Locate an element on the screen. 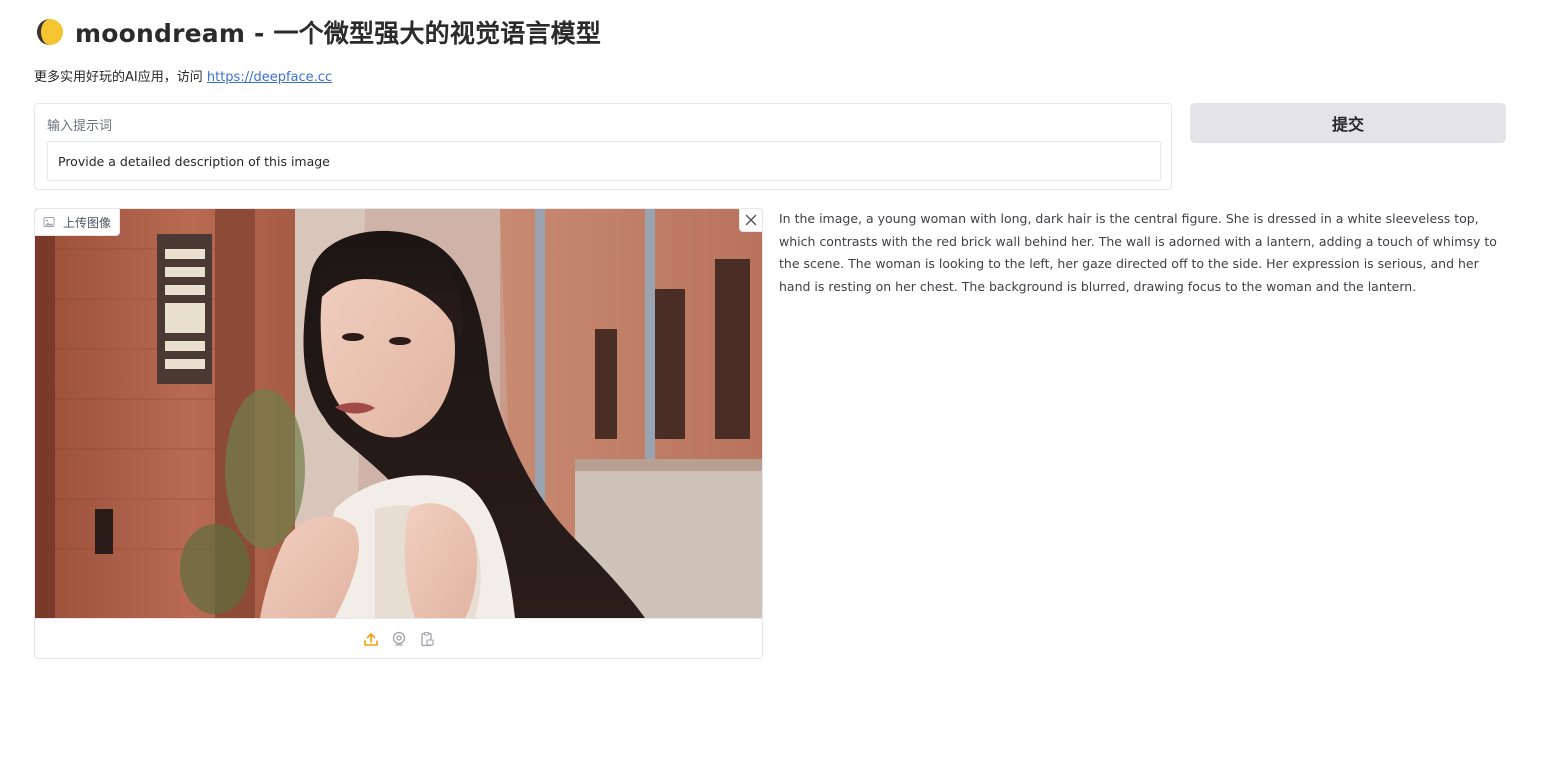 The image size is (1551, 780). moon-icon is located at coordinates (50, 32).